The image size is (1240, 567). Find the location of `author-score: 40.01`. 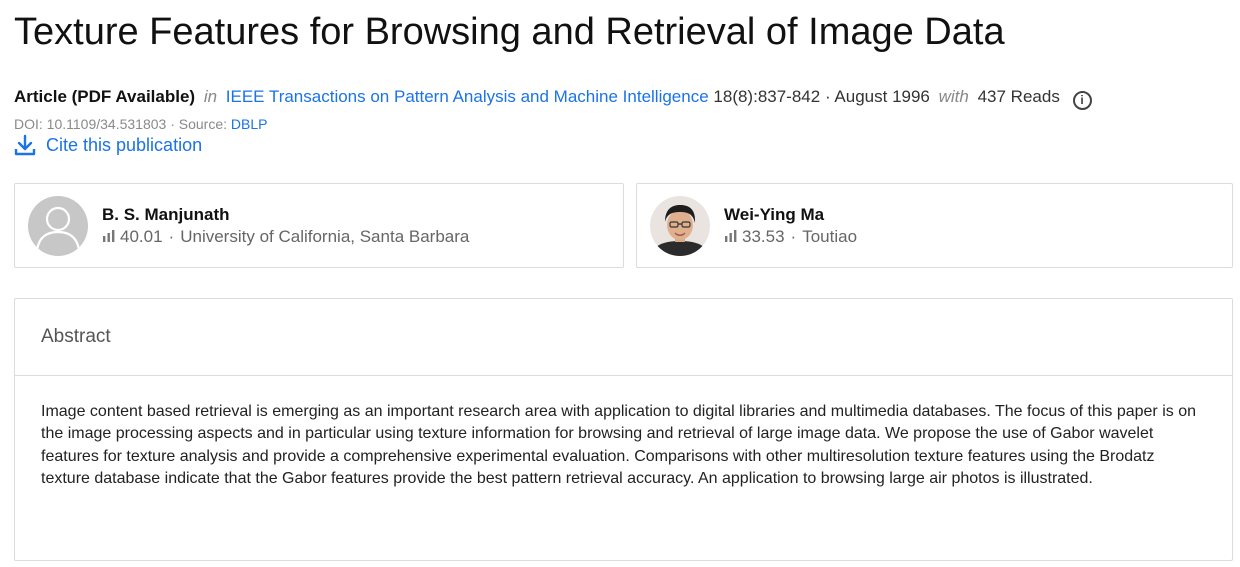

author-score: 40.01 is located at coordinates (141, 236).